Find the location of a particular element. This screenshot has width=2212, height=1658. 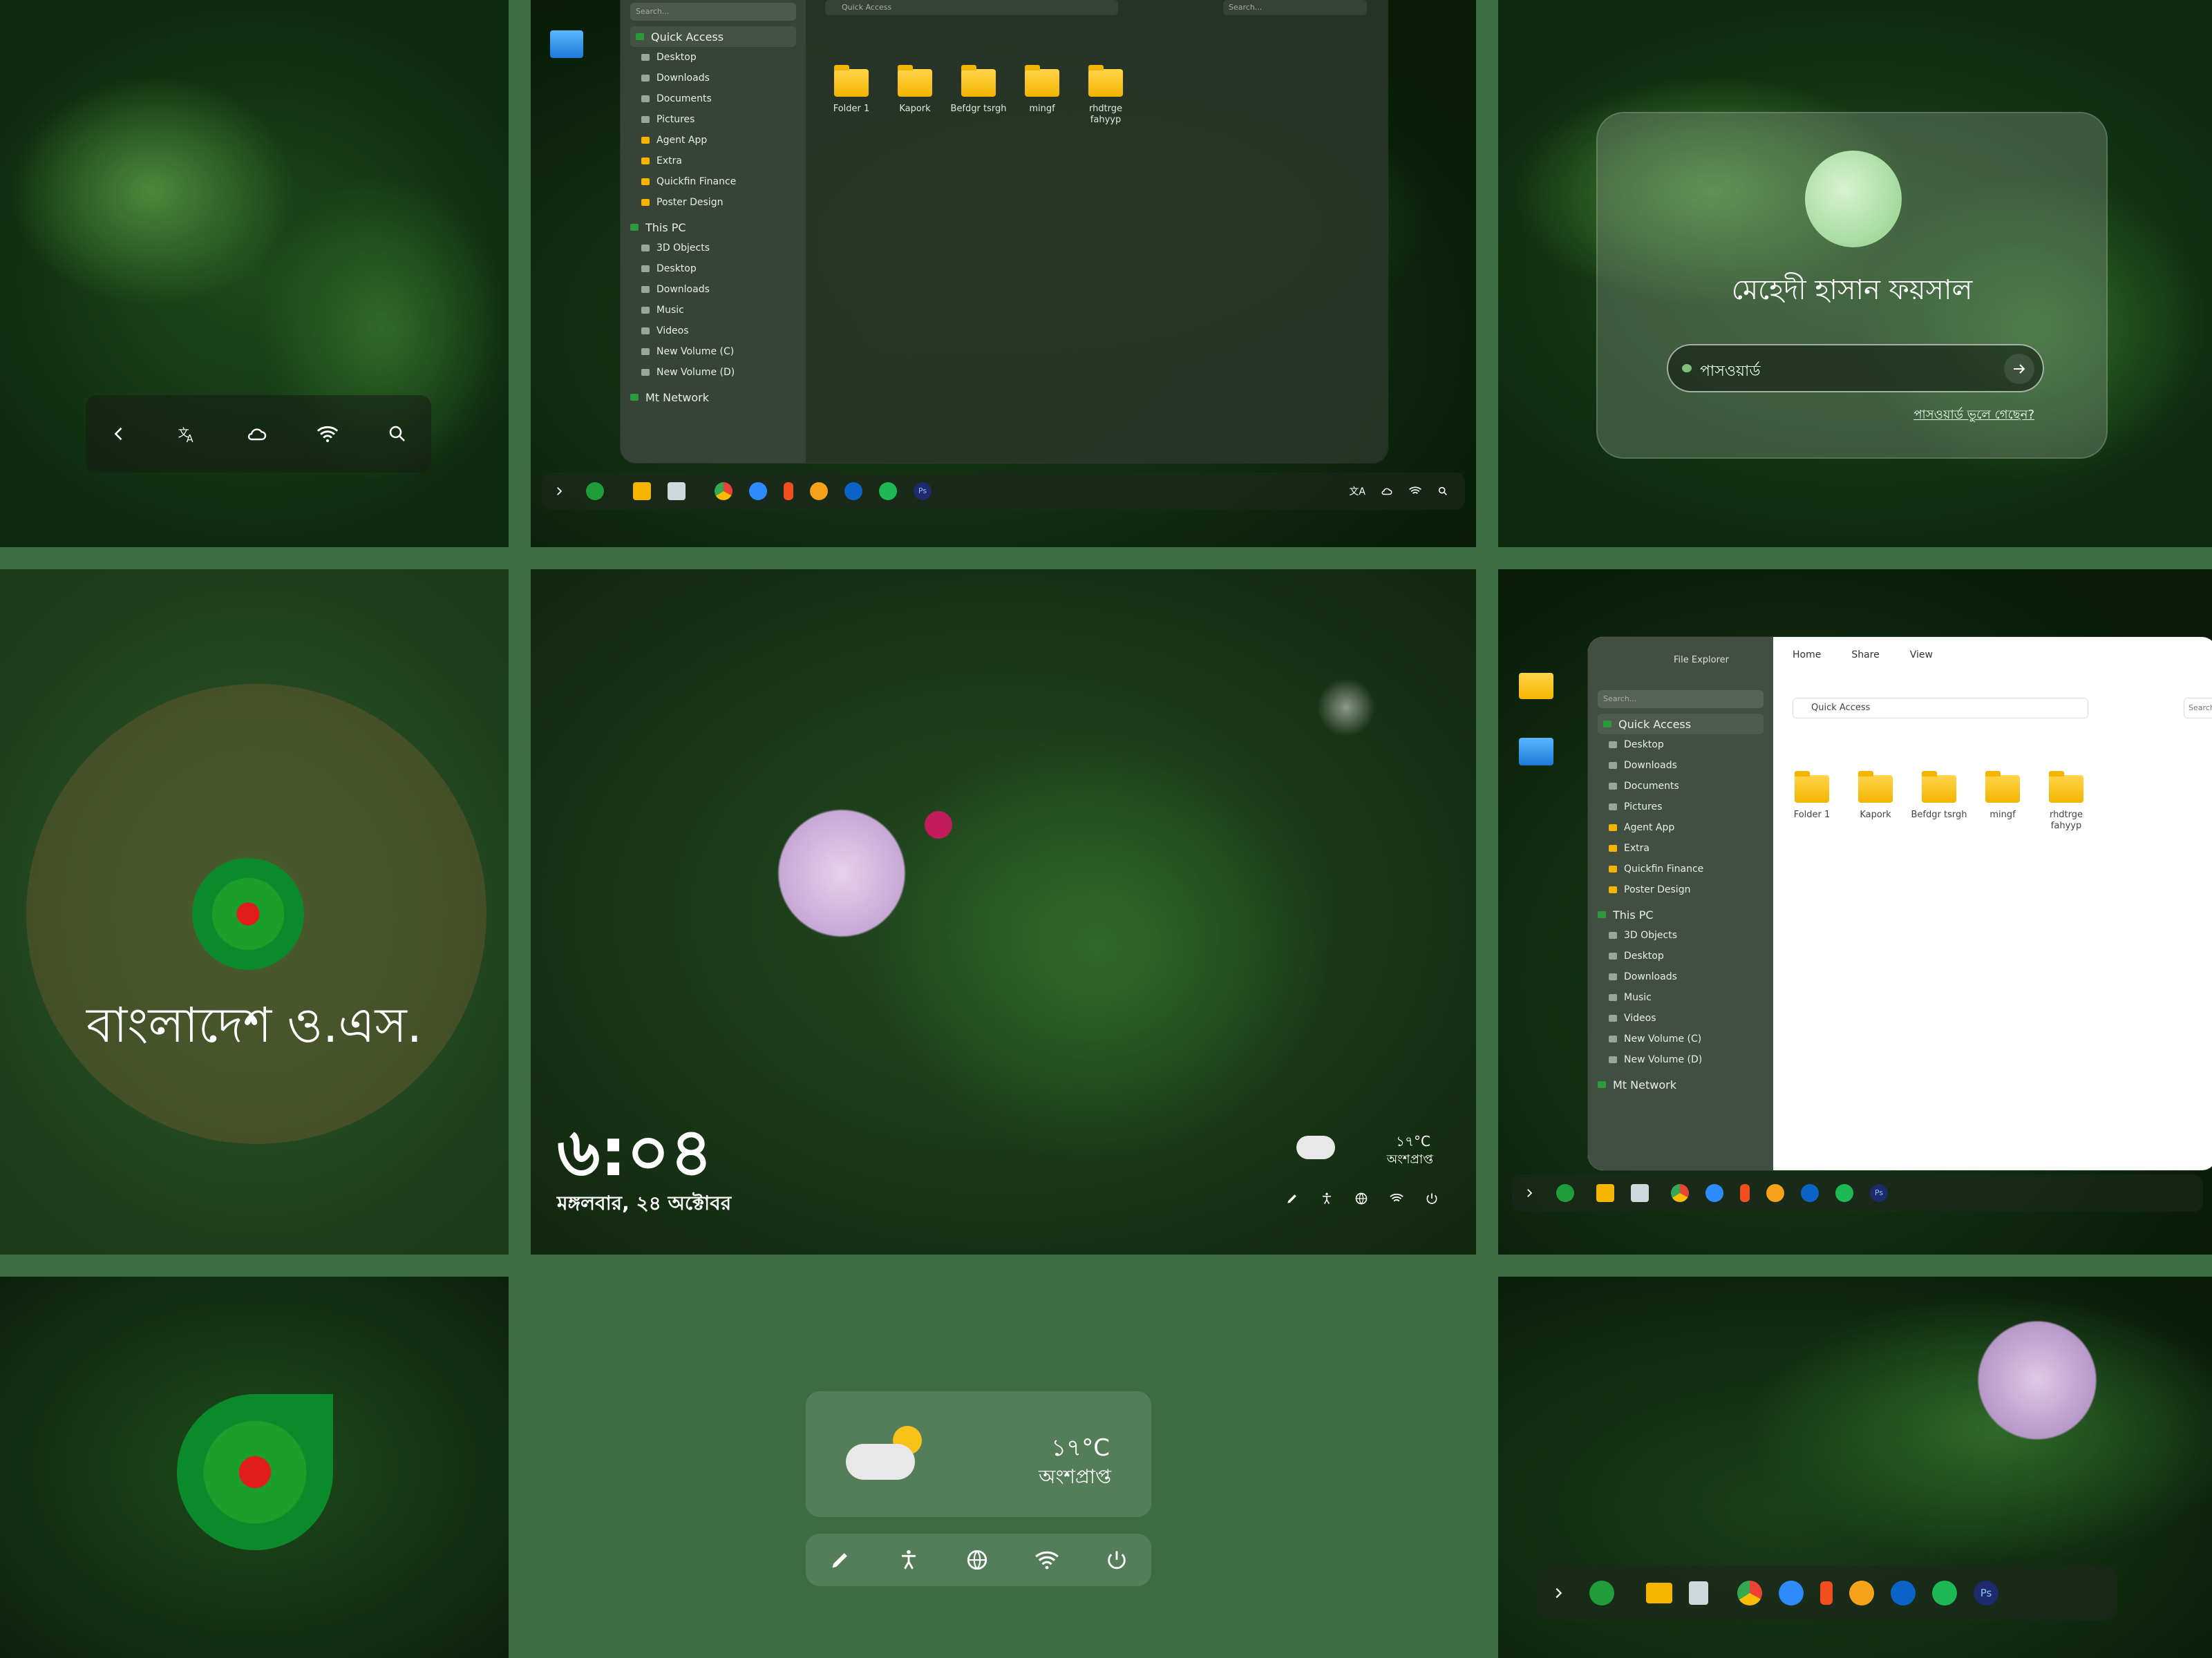

sidebar-item: Agent App is located at coordinates (713, 140).